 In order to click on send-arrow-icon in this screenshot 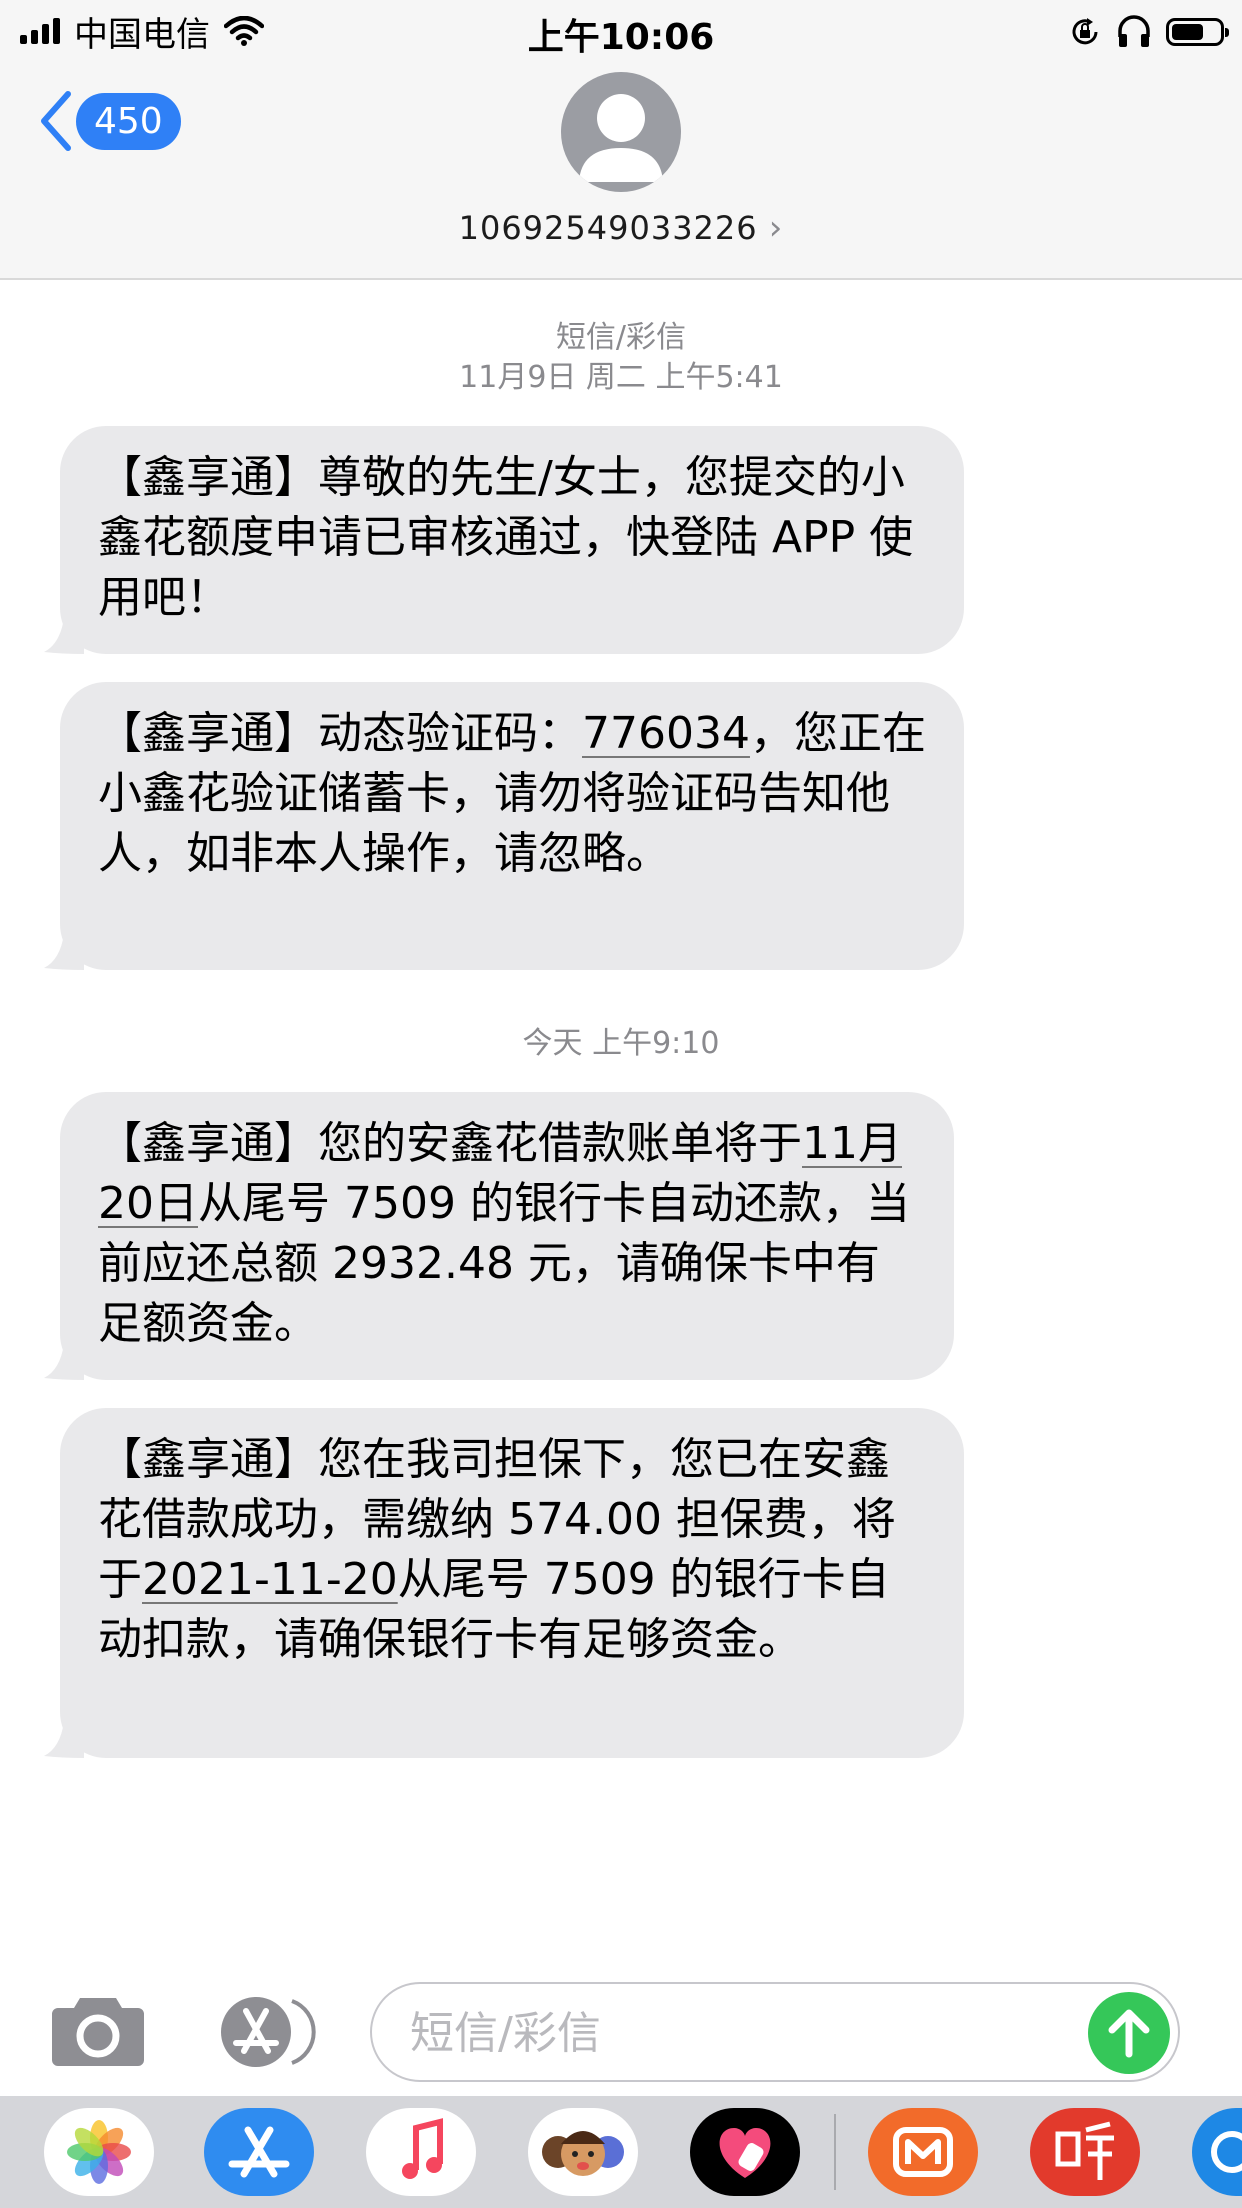, I will do `click(1129, 2033)`.